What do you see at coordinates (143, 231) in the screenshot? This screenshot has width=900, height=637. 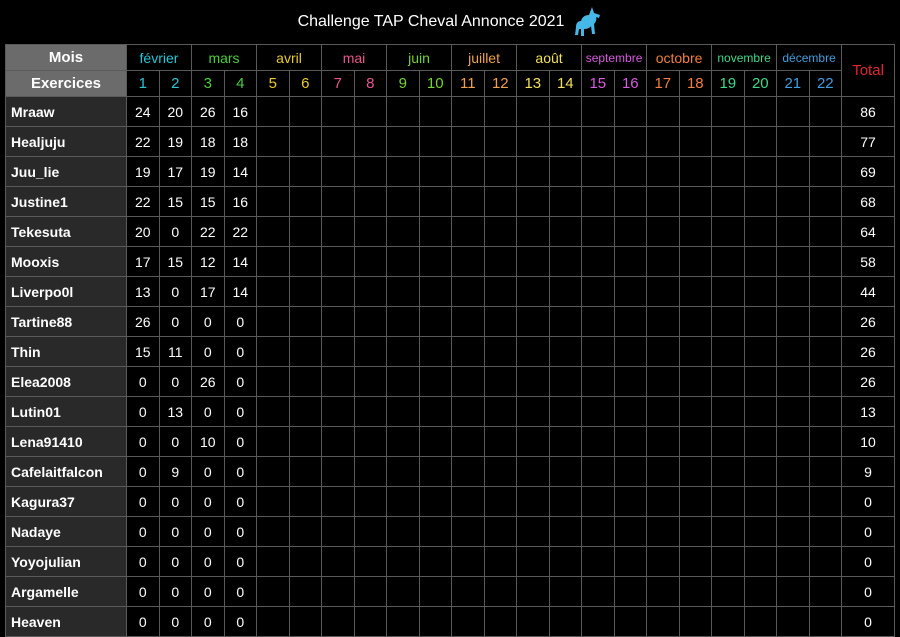 I see `score-cell: 20` at bounding box center [143, 231].